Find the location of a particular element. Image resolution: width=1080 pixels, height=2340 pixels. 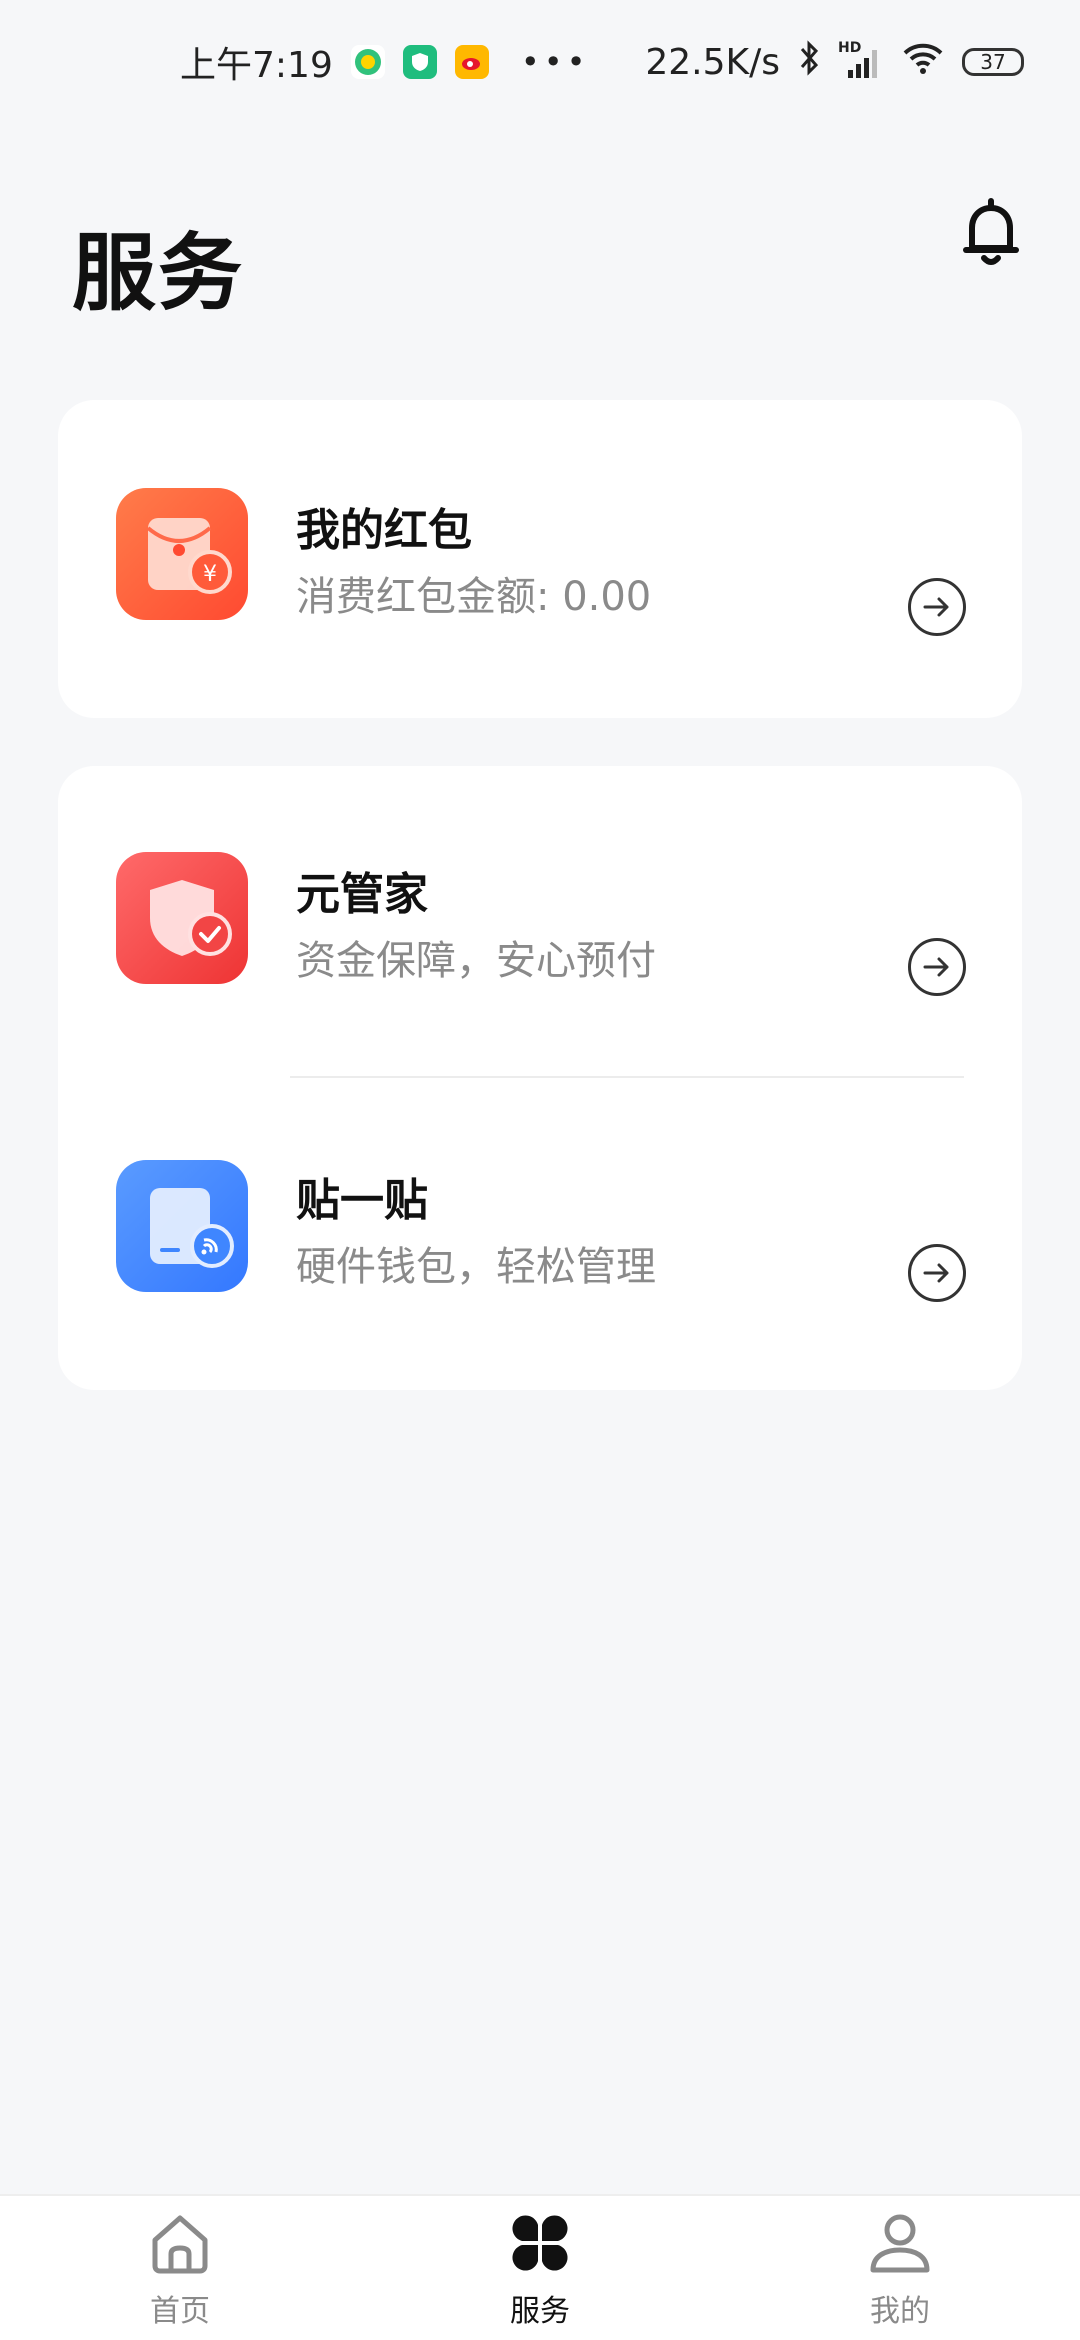

service-subtitle: 资金保障，安心预付 is located at coordinates (476, 961).